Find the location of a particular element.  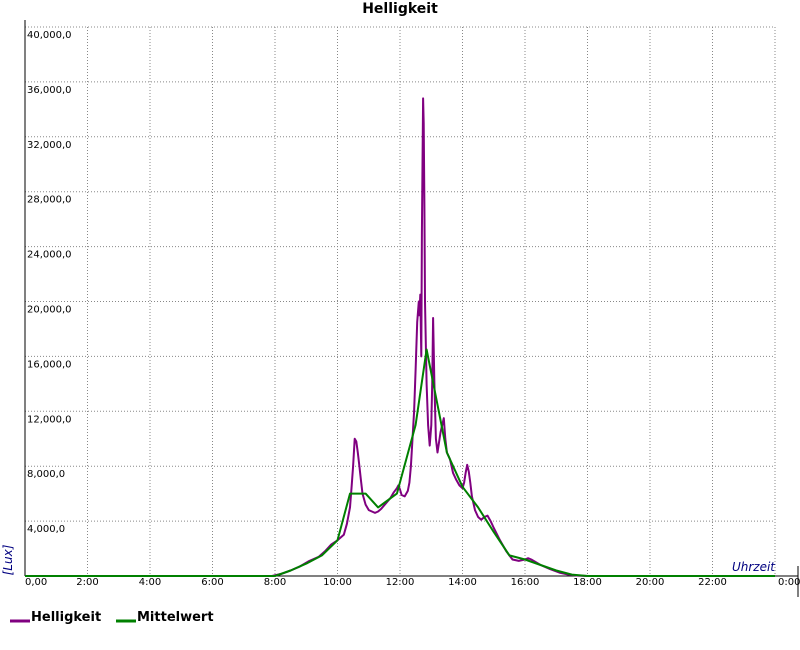

x-tick-label-12: 0:00 is located at coordinates (789, 582).